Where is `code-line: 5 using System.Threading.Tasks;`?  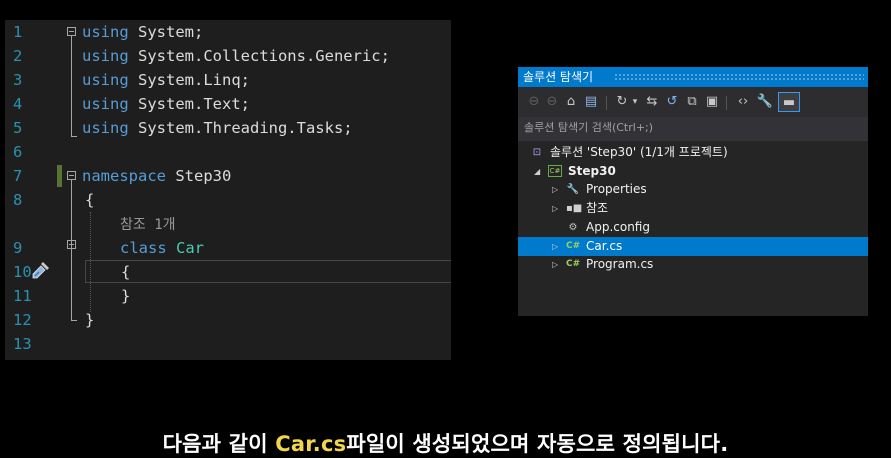 code-line: 5 using System.Threading.Tasks; is located at coordinates (228, 128).